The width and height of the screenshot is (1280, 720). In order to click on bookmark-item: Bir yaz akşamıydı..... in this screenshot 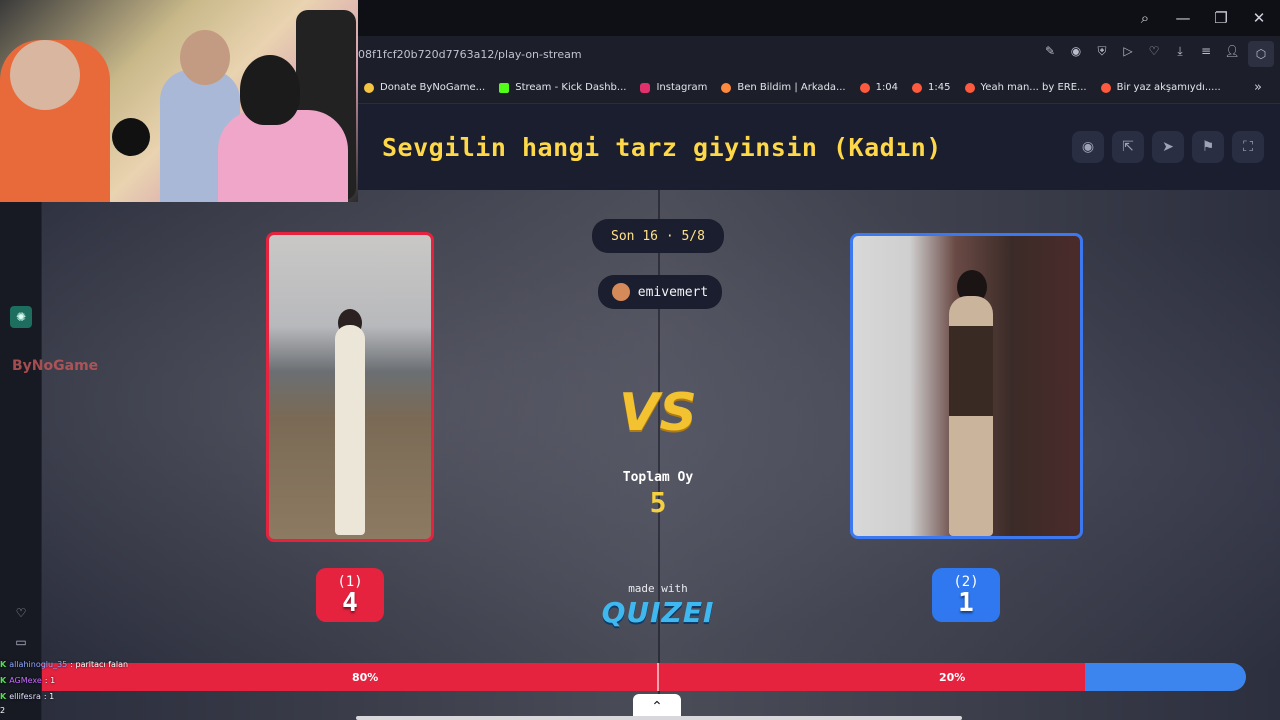, I will do `click(1160, 87)`.